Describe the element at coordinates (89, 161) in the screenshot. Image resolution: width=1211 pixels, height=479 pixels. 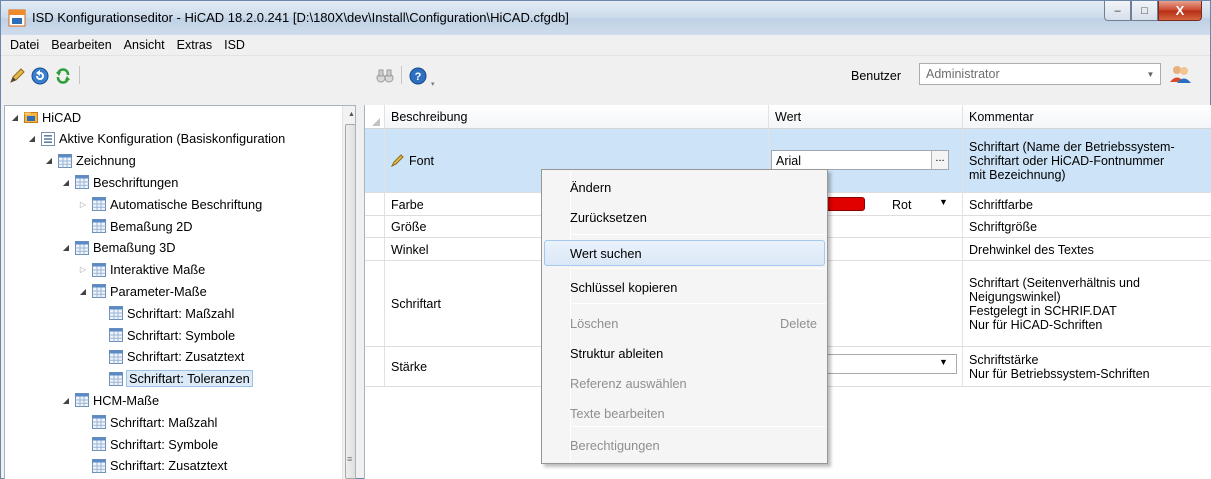
I see `tree-item: ◢ Zeichnung` at that location.